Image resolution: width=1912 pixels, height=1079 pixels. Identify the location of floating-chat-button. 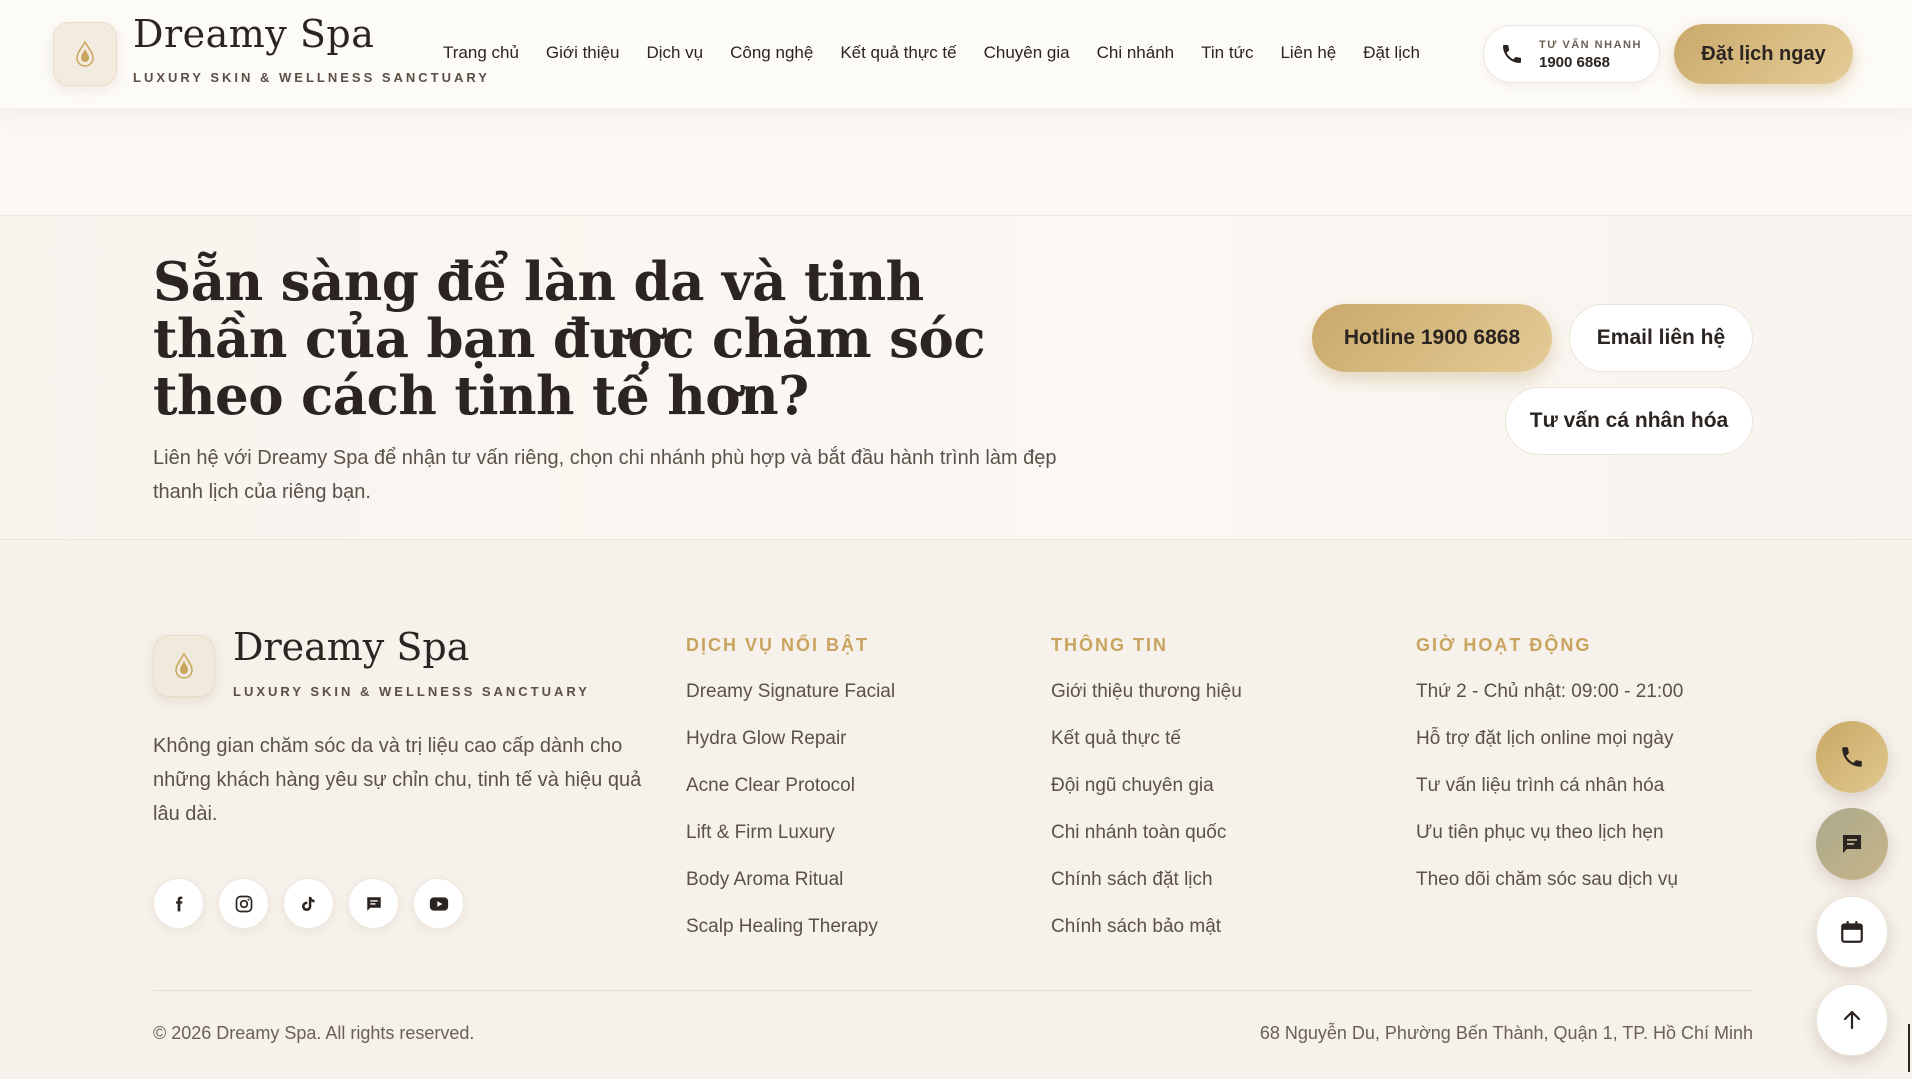
(1852, 844).